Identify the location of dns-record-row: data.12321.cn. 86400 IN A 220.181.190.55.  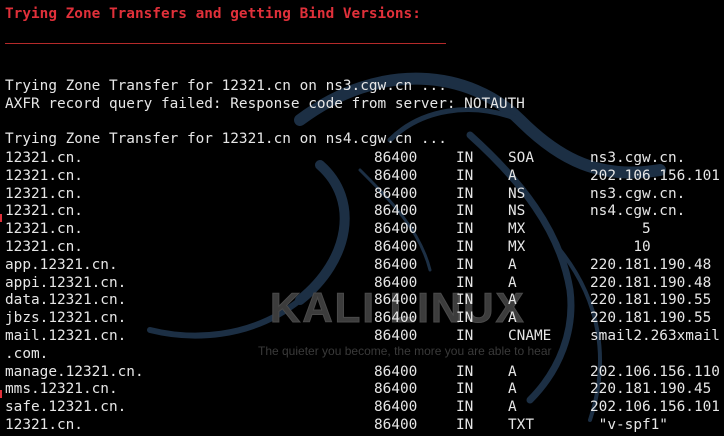
(364, 301).